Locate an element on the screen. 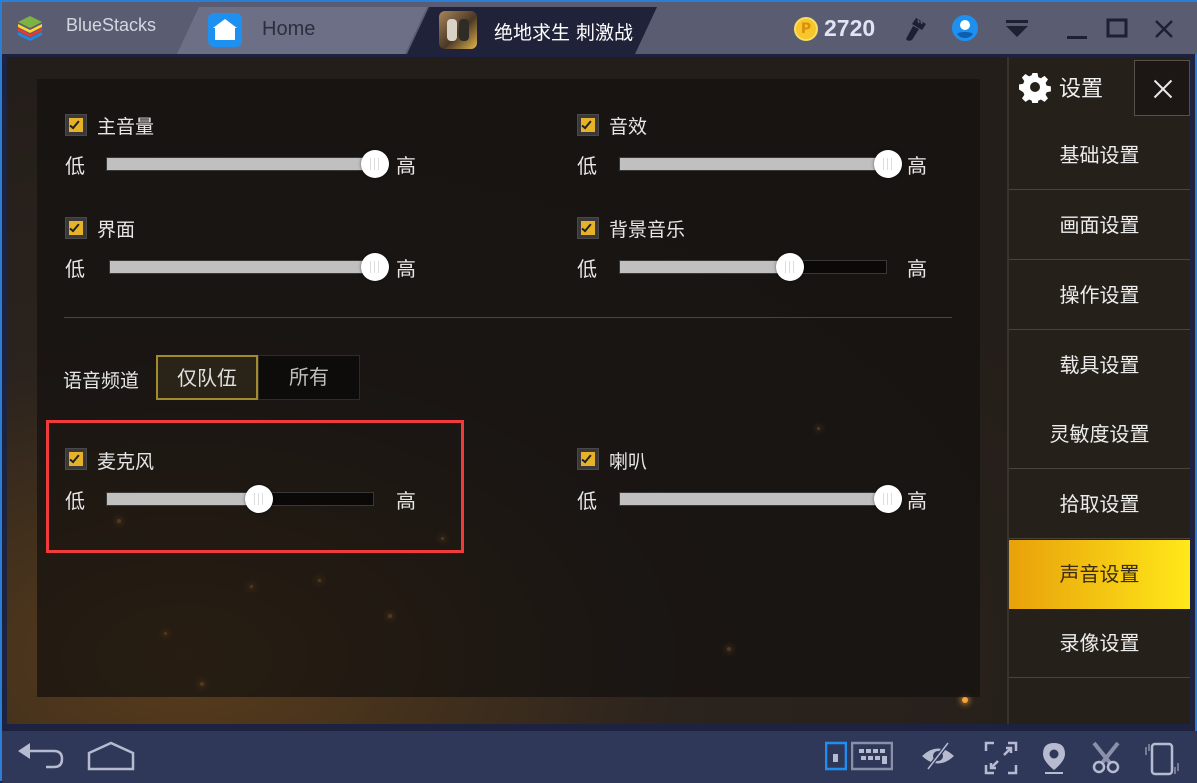 Image resolution: width=1197 pixels, height=783 pixels. bluestacks-logo-icon is located at coordinates (30, 28).